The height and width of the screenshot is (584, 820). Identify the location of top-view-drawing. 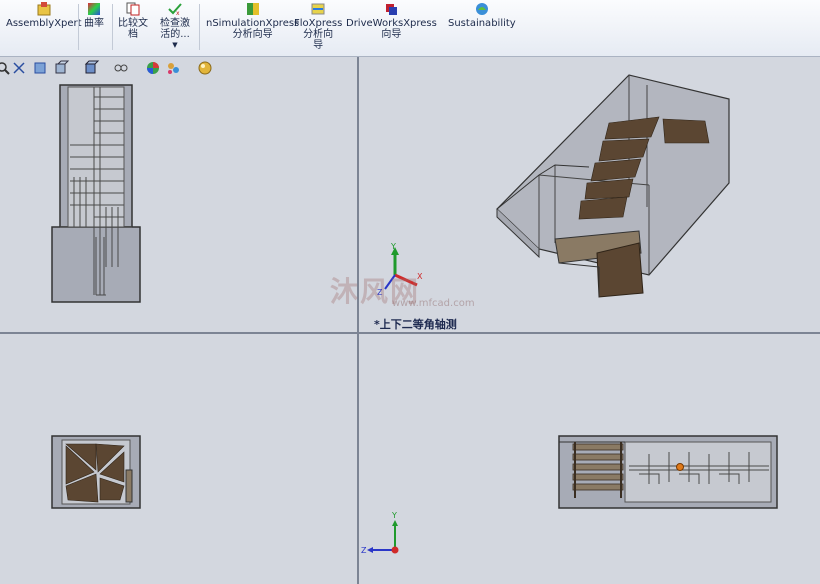
(96, 472).